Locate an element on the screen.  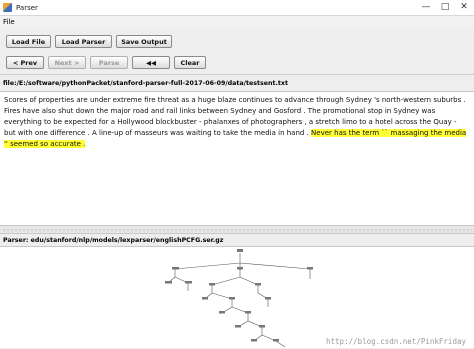
fast-backward-icon: ◀◀ is located at coordinates (151, 62).